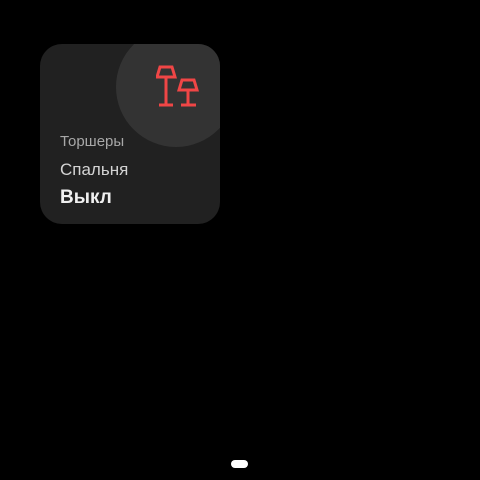 This screenshot has height=480, width=480. What do you see at coordinates (94, 169) in the screenshot?
I see `room-name: Спальня` at bounding box center [94, 169].